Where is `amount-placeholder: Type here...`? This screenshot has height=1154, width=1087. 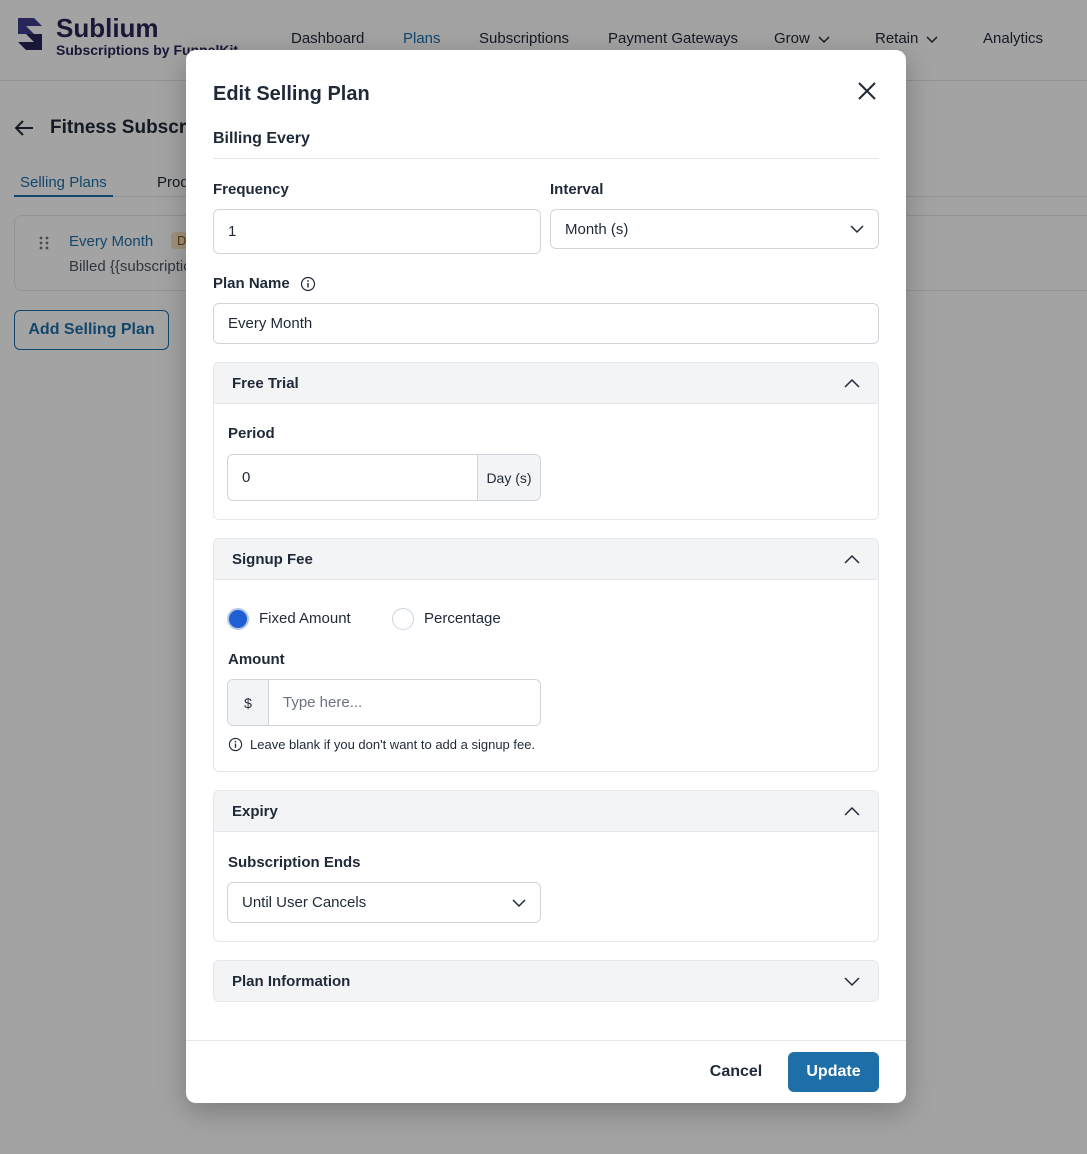 amount-placeholder: Type here... is located at coordinates (323, 702).